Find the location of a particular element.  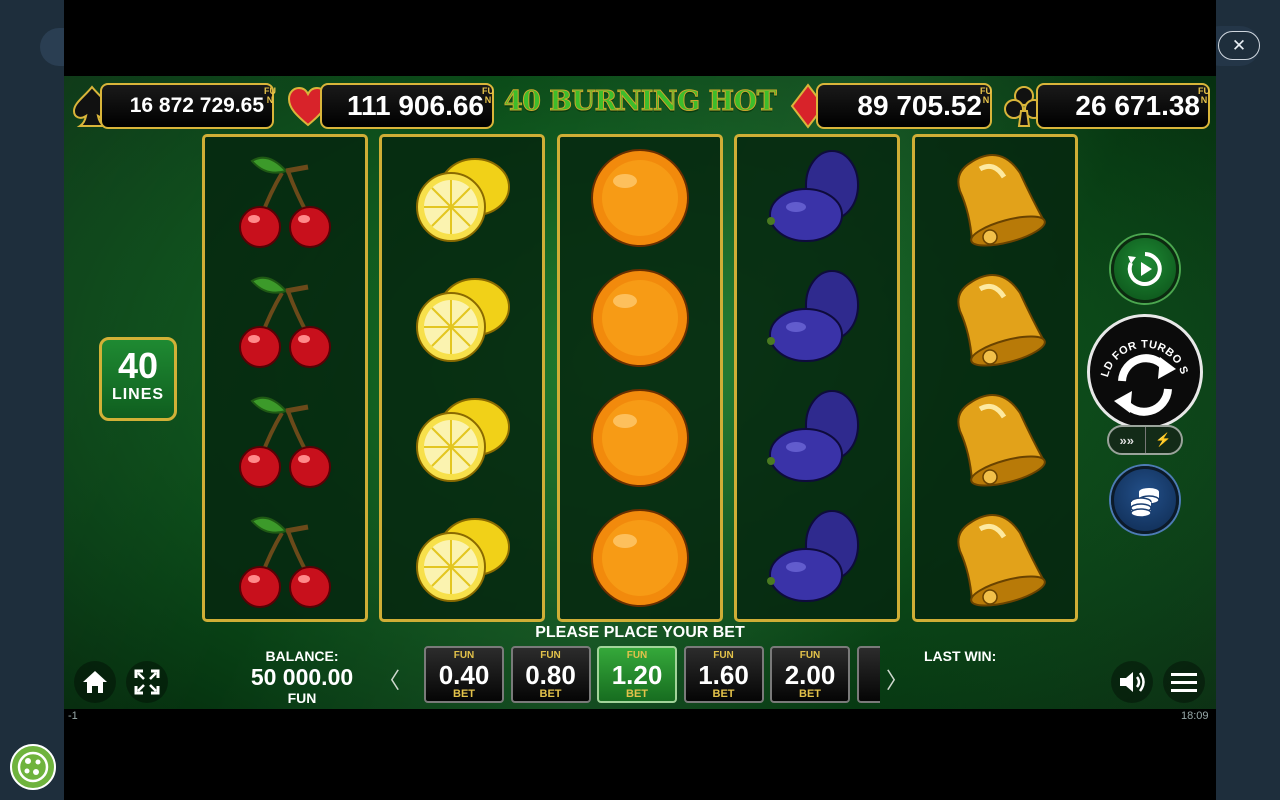

stake-button is located at coordinates (1145, 500).